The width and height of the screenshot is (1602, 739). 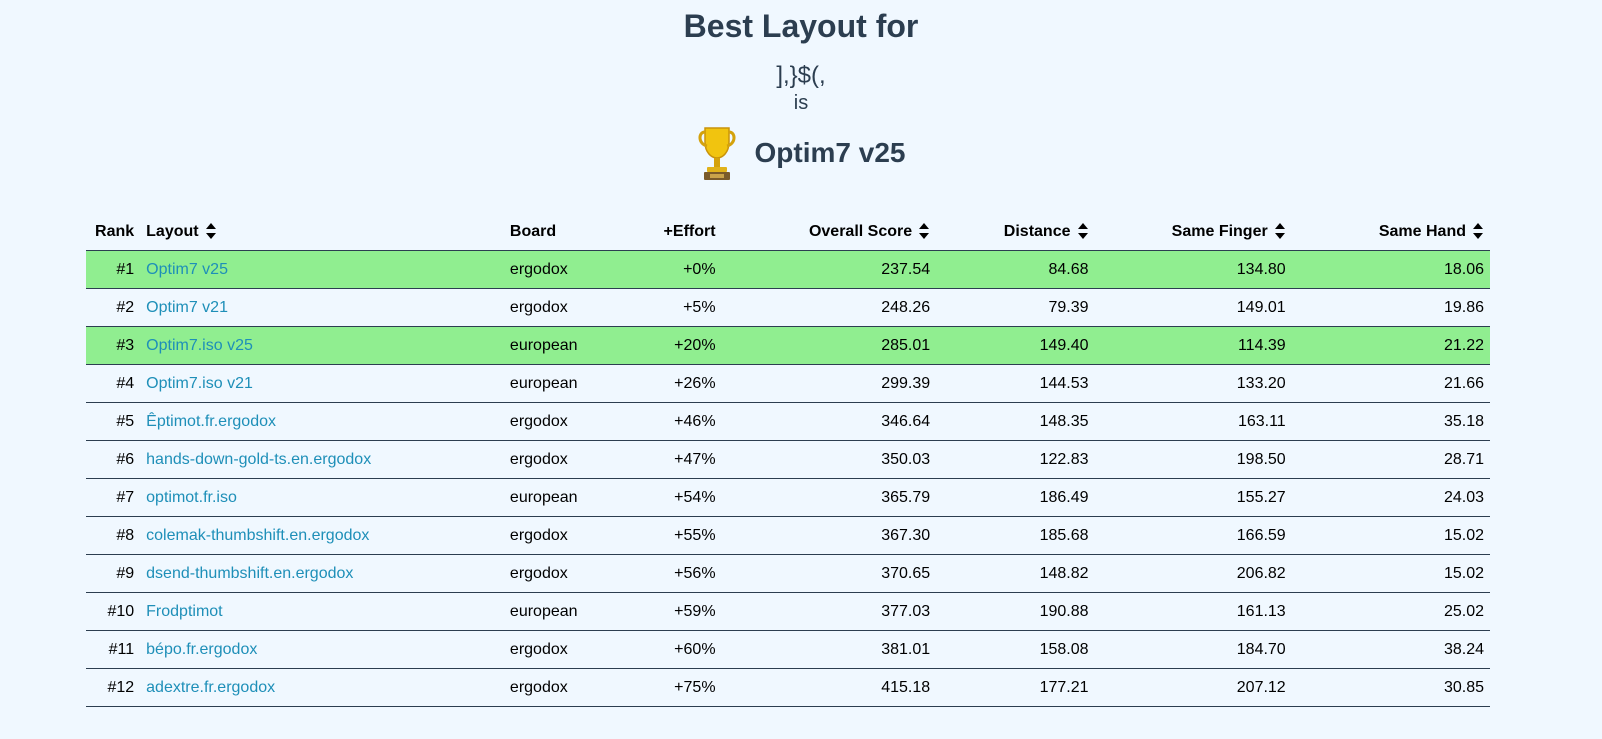 What do you see at coordinates (1390, 611) in the screenshot?
I see `same-hand-cell: 25.02` at bounding box center [1390, 611].